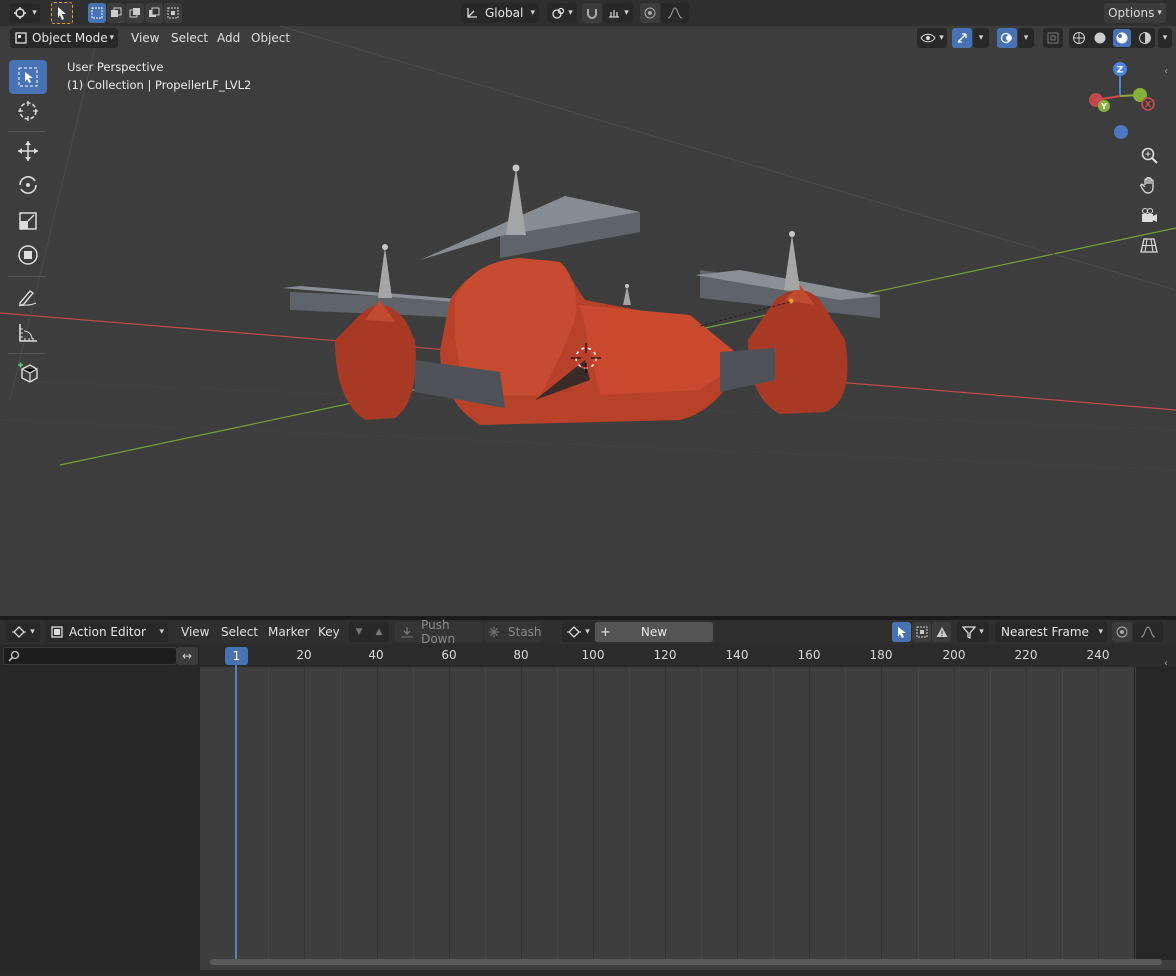  What do you see at coordinates (64, 38) in the screenshot?
I see `object-mode-dropdown: Object Mode ▾` at bounding box center [64, 38].